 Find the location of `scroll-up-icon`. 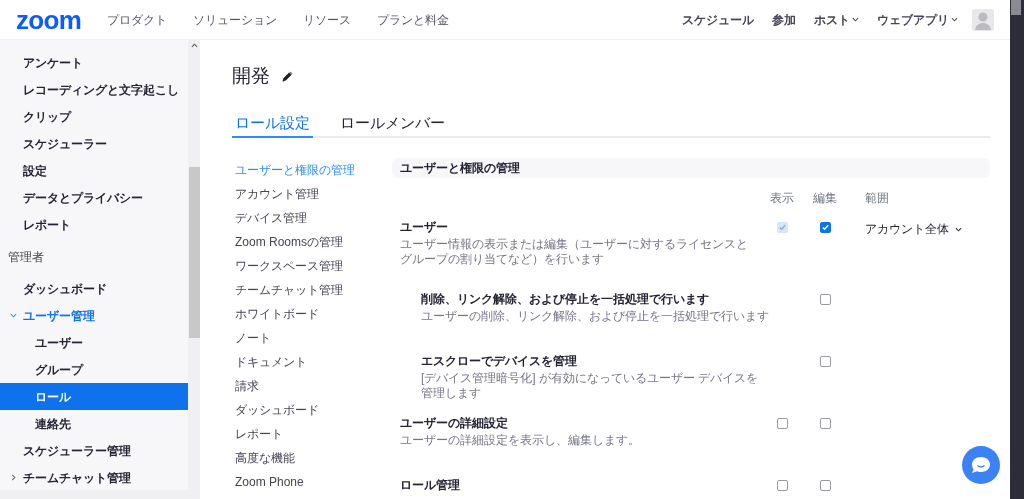

scroll-up-icon is located at coordinates (194, 45).